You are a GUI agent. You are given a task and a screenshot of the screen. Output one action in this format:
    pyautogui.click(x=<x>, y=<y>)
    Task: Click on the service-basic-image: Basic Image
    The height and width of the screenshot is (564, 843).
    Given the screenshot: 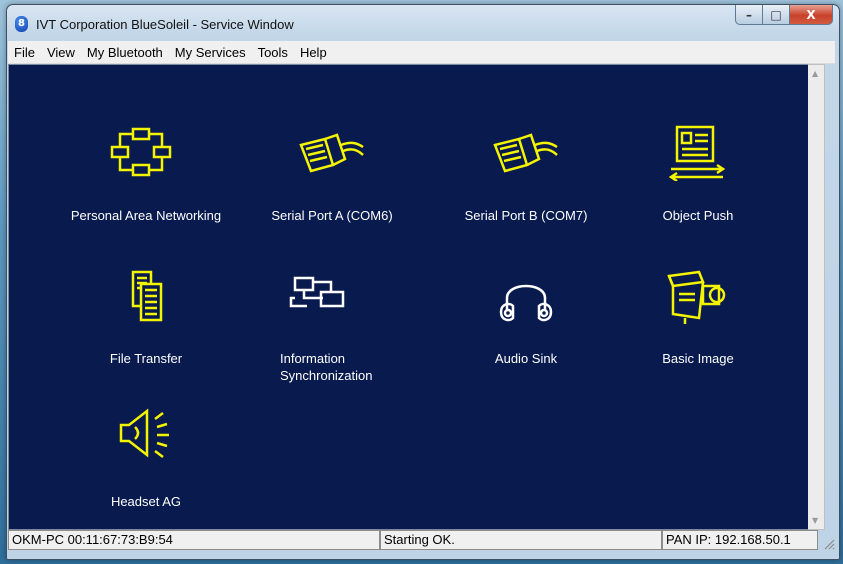 What is the action you would take?
    pyautogui.click(x=698, y=325)
    